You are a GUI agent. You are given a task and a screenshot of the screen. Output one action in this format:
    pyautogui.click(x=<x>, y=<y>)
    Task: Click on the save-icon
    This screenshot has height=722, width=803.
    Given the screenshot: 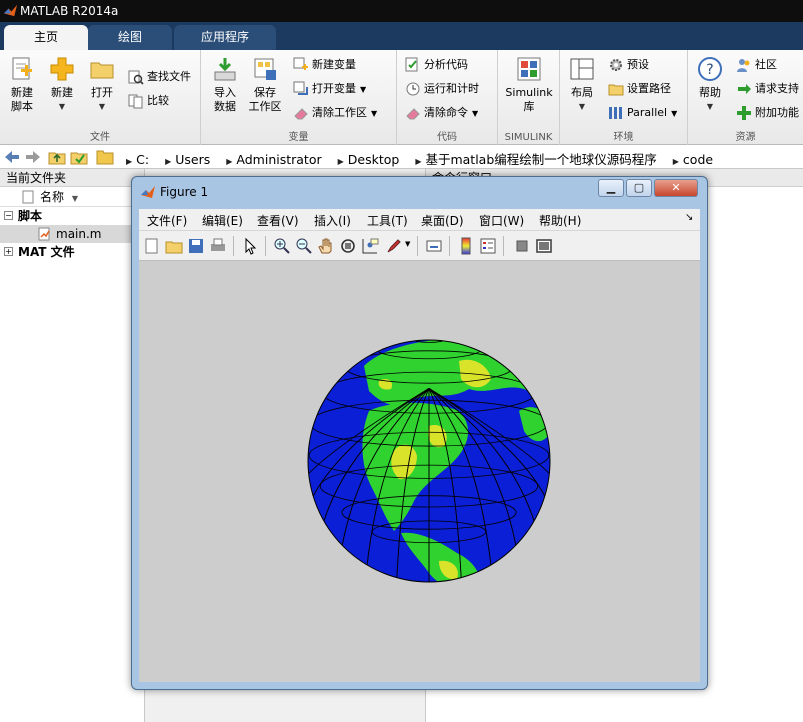 What is the action you would take?
    pyautogui.click(x=196, y=246)
    